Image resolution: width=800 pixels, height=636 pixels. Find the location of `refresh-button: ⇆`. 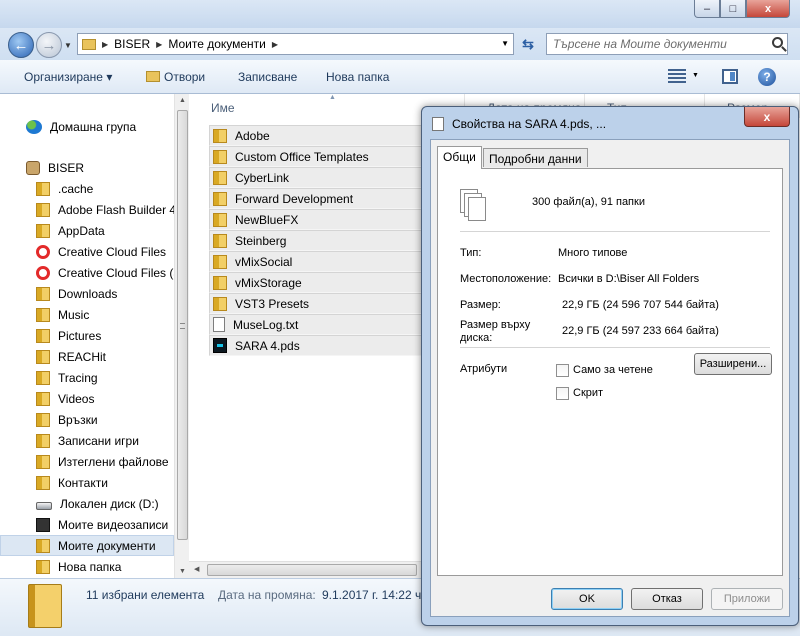

refresh-button: ⇆ is located at coordinates (528, 44).